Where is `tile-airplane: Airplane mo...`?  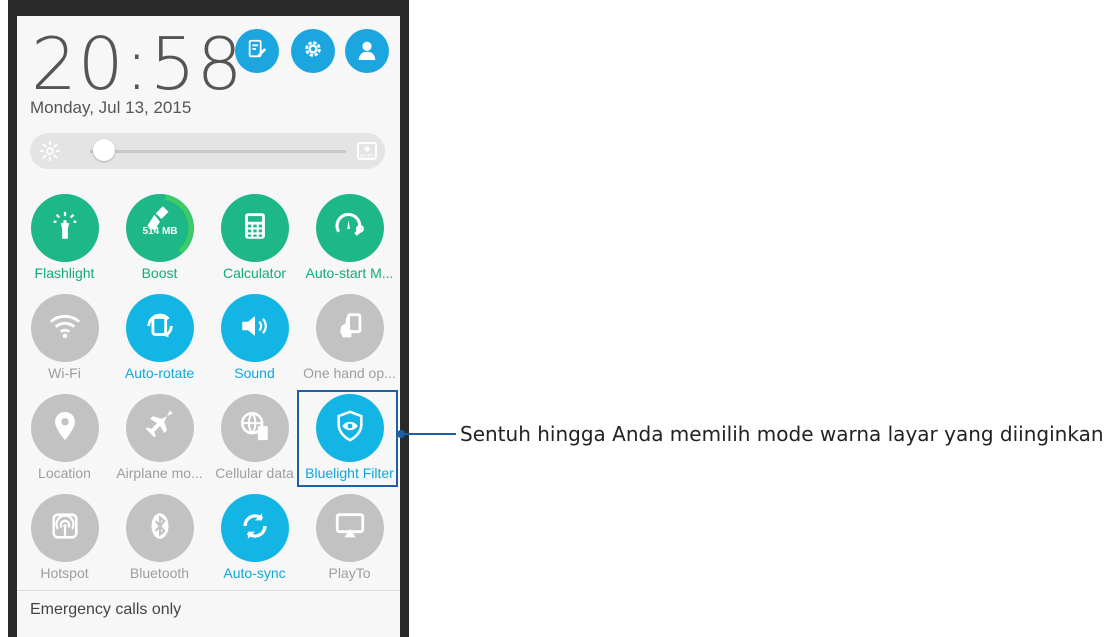
tile-airplane: Airplane mo... is located at coordinates (159, 444).